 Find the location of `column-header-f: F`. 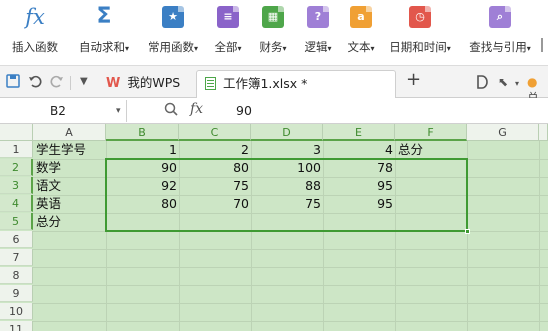

column-header-f: F is located at coordinates (431, 132).